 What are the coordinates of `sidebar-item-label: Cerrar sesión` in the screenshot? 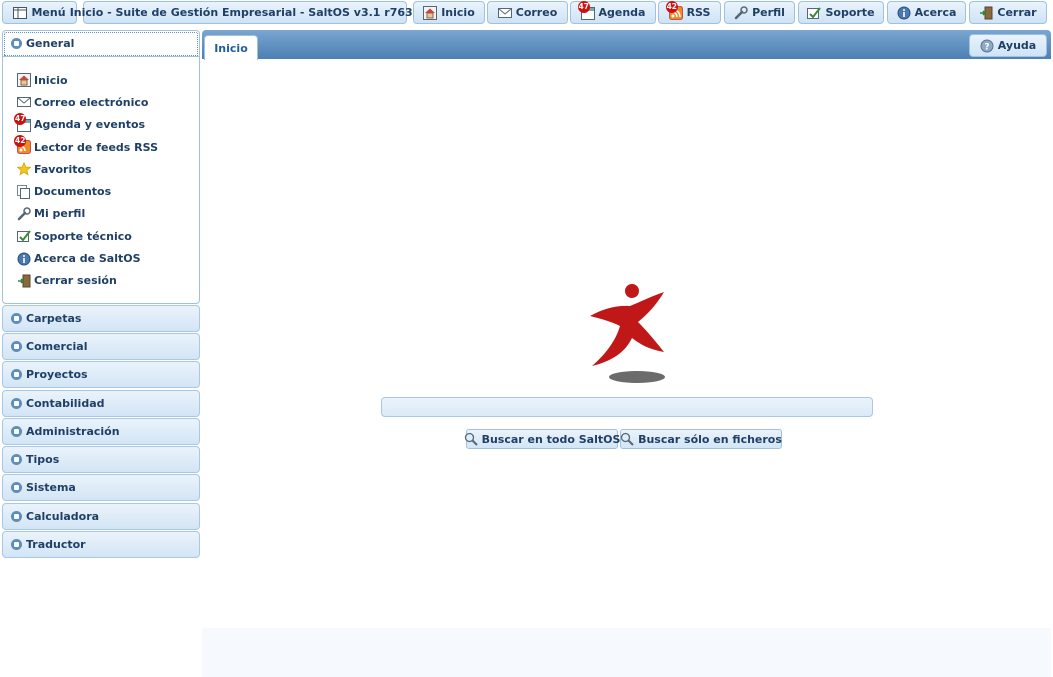 It's located at (75, 281).